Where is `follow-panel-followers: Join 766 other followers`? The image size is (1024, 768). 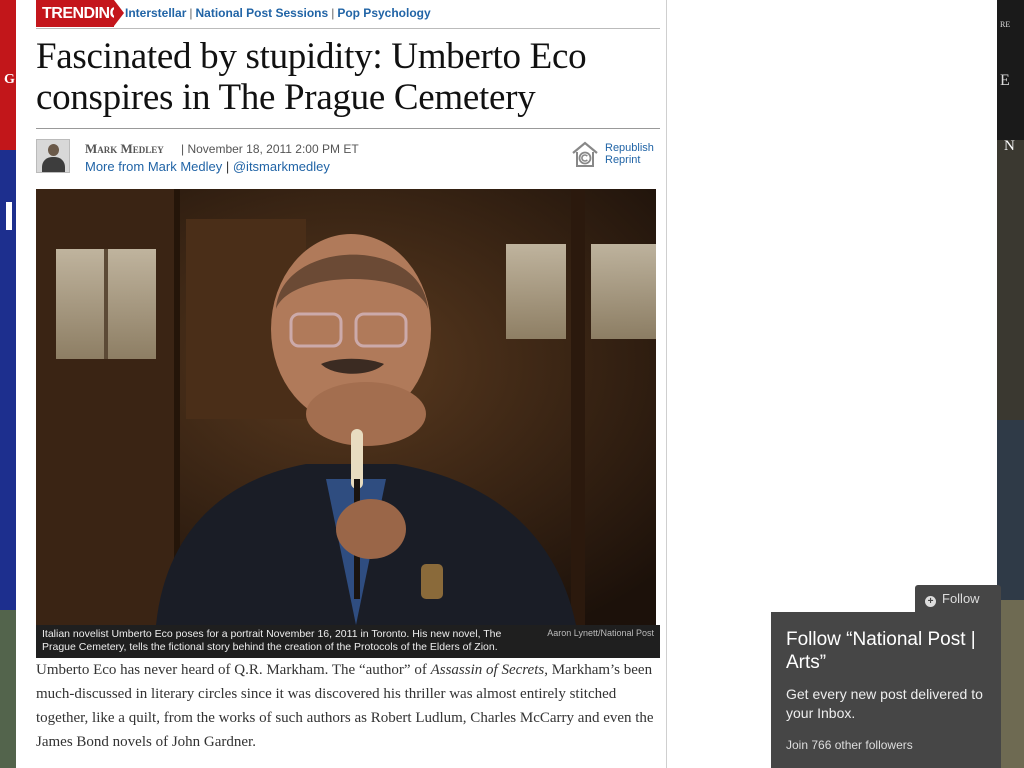 follow-panel-followers: Join 766 other followers is located at coordinates (849, 745).